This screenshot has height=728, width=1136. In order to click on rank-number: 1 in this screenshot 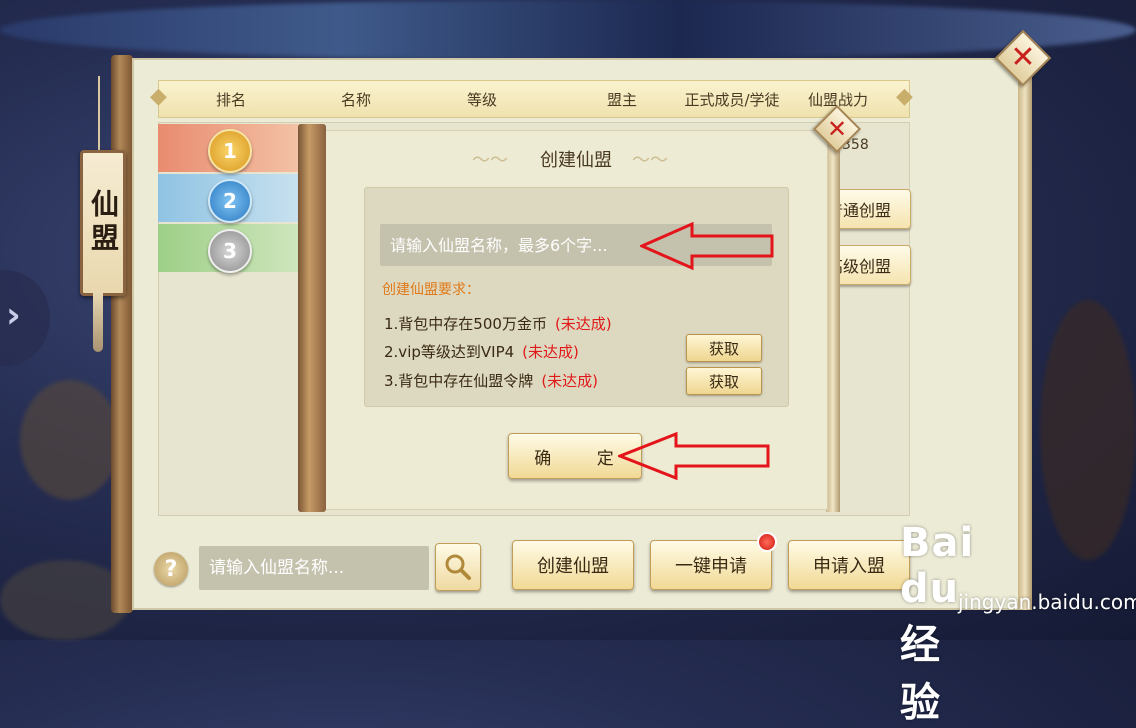, I will do `click(230, 151)`.